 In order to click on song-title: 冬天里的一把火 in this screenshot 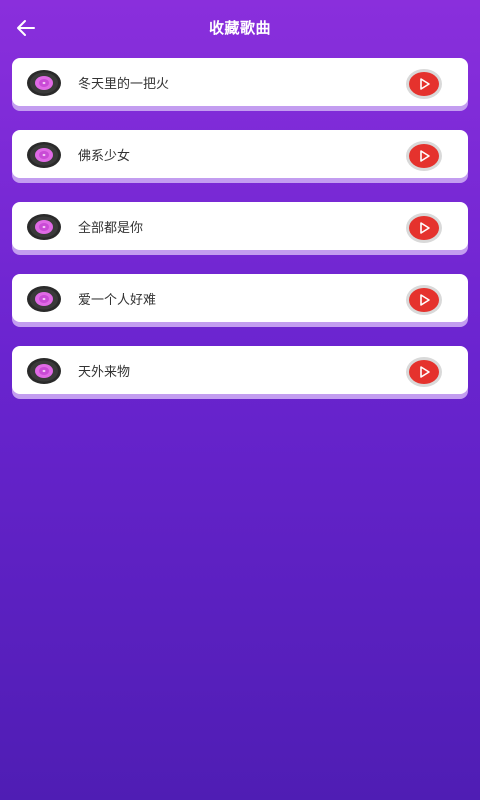, I will do `click(124, 84)`.